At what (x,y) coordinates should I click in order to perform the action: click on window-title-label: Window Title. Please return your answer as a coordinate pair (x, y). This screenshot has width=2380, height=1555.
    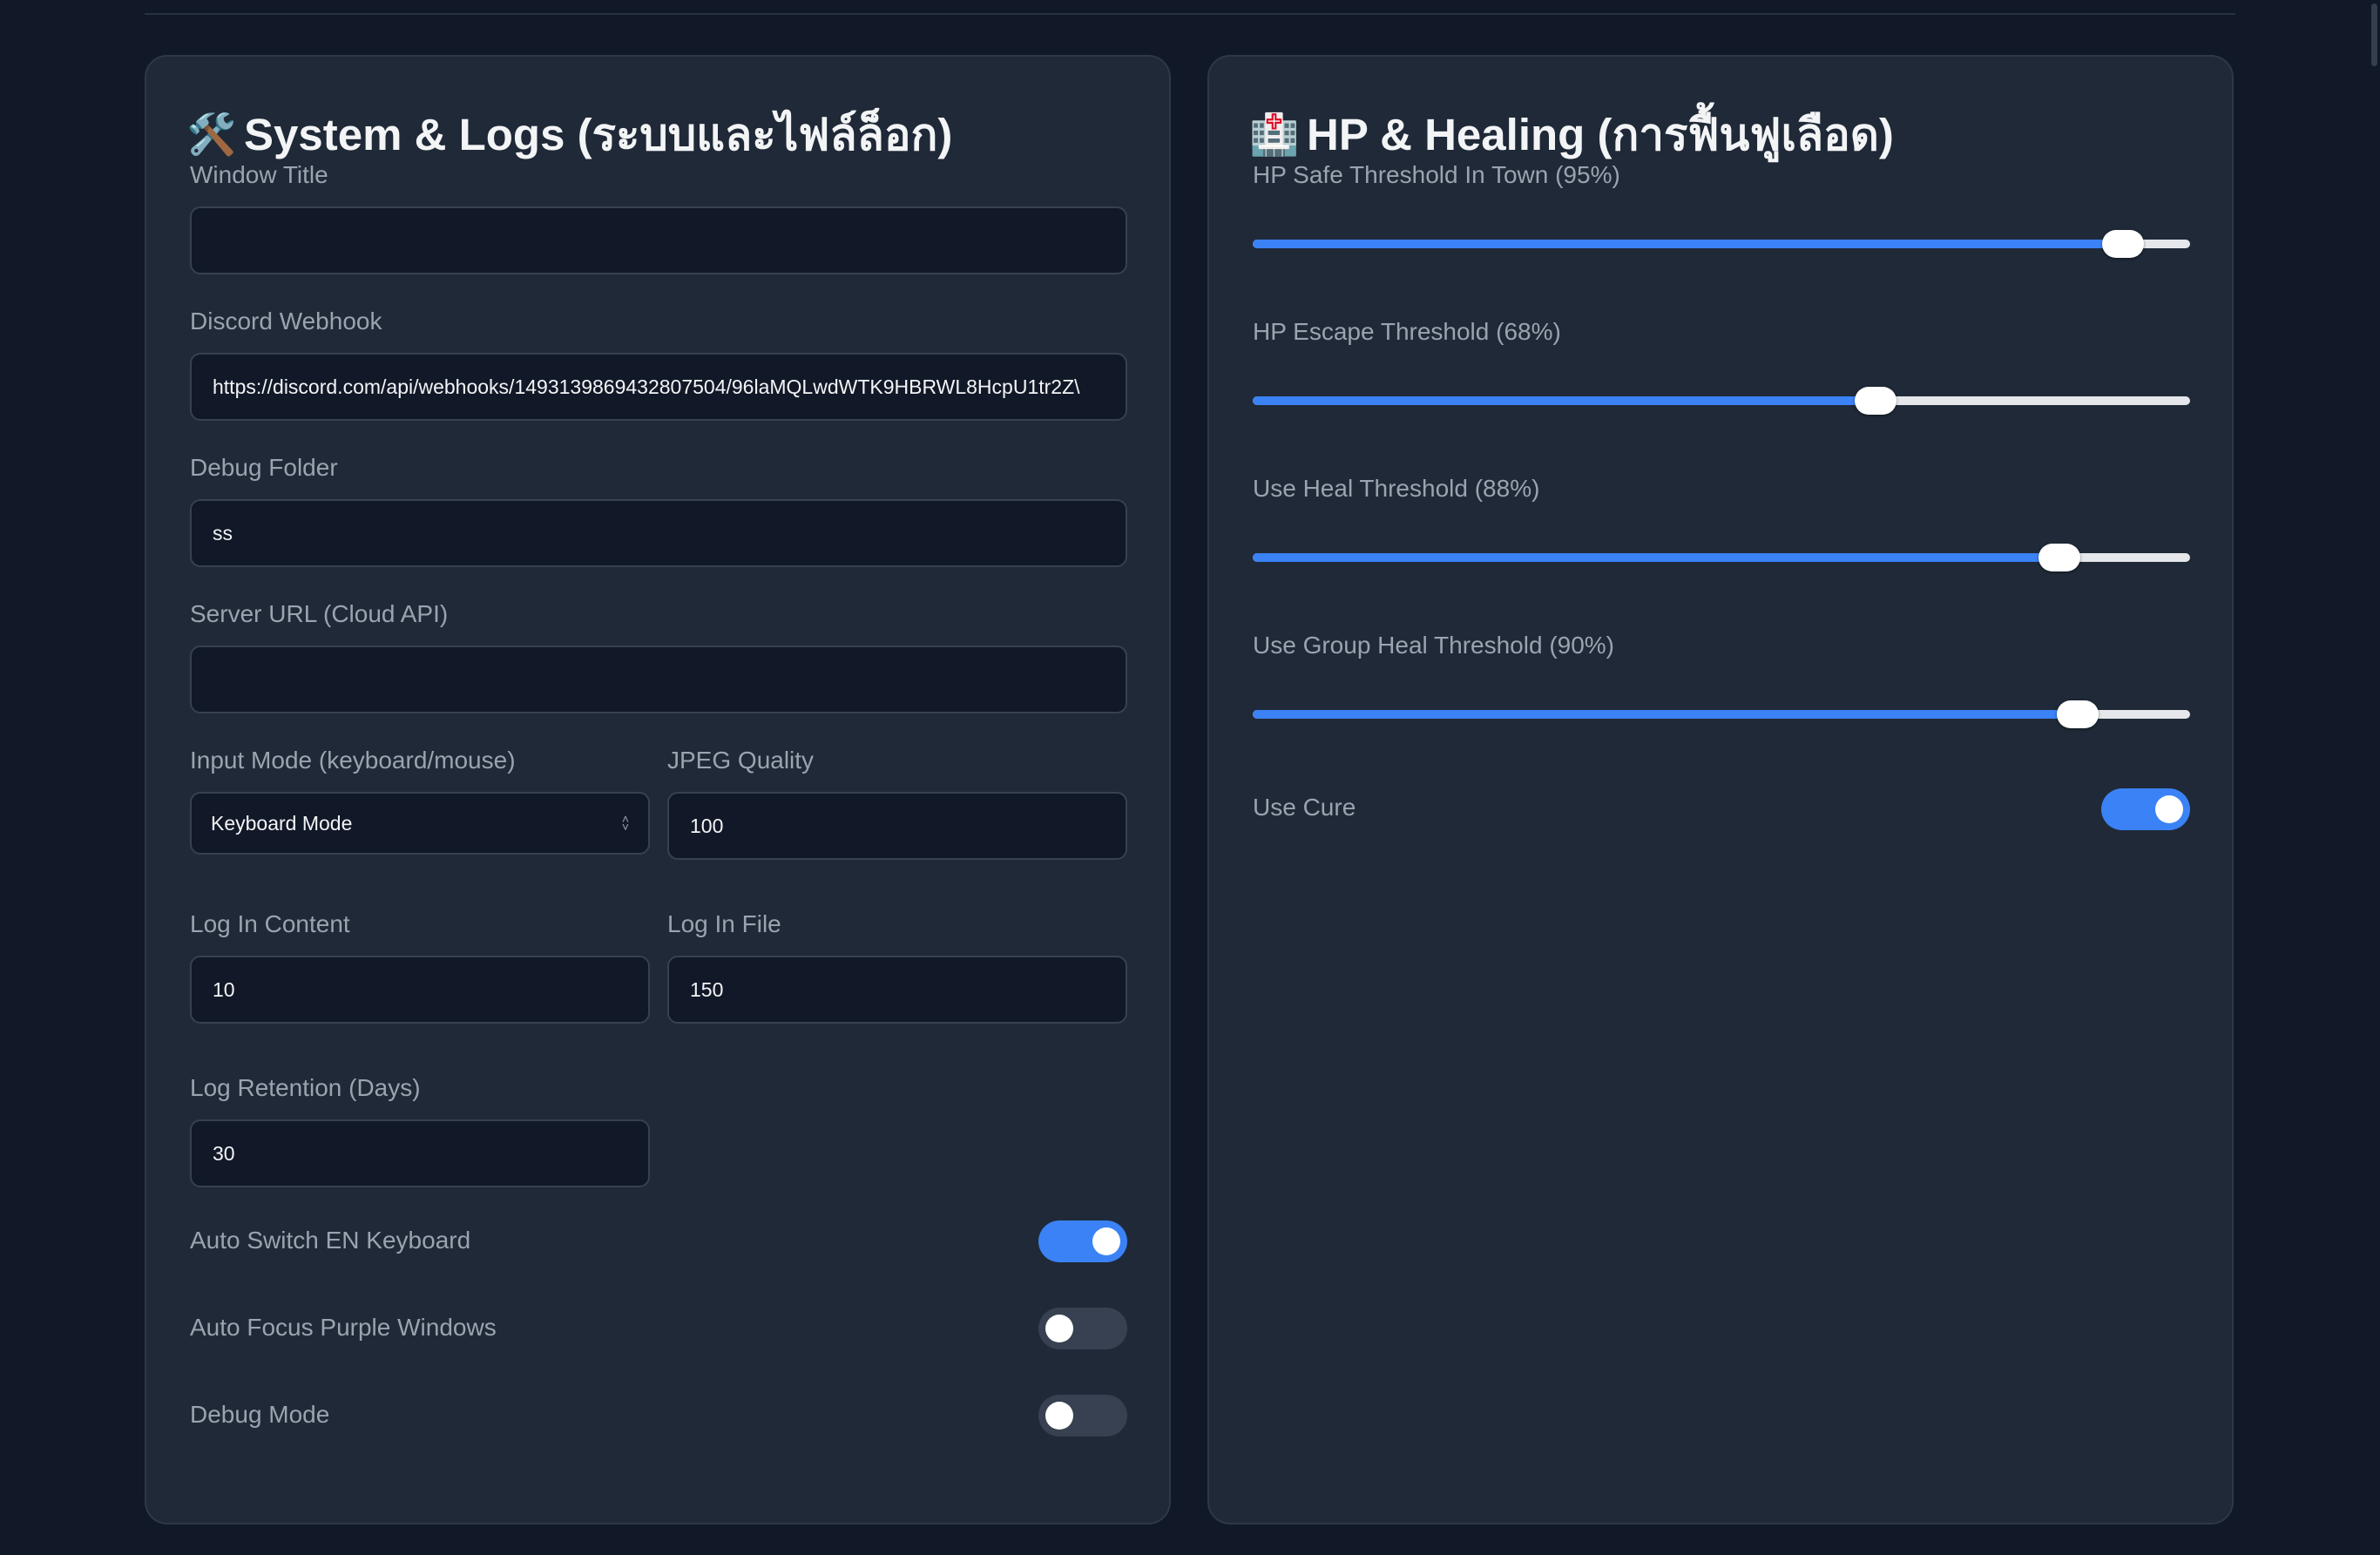
    Looking at the image, I should click on (259, 175).